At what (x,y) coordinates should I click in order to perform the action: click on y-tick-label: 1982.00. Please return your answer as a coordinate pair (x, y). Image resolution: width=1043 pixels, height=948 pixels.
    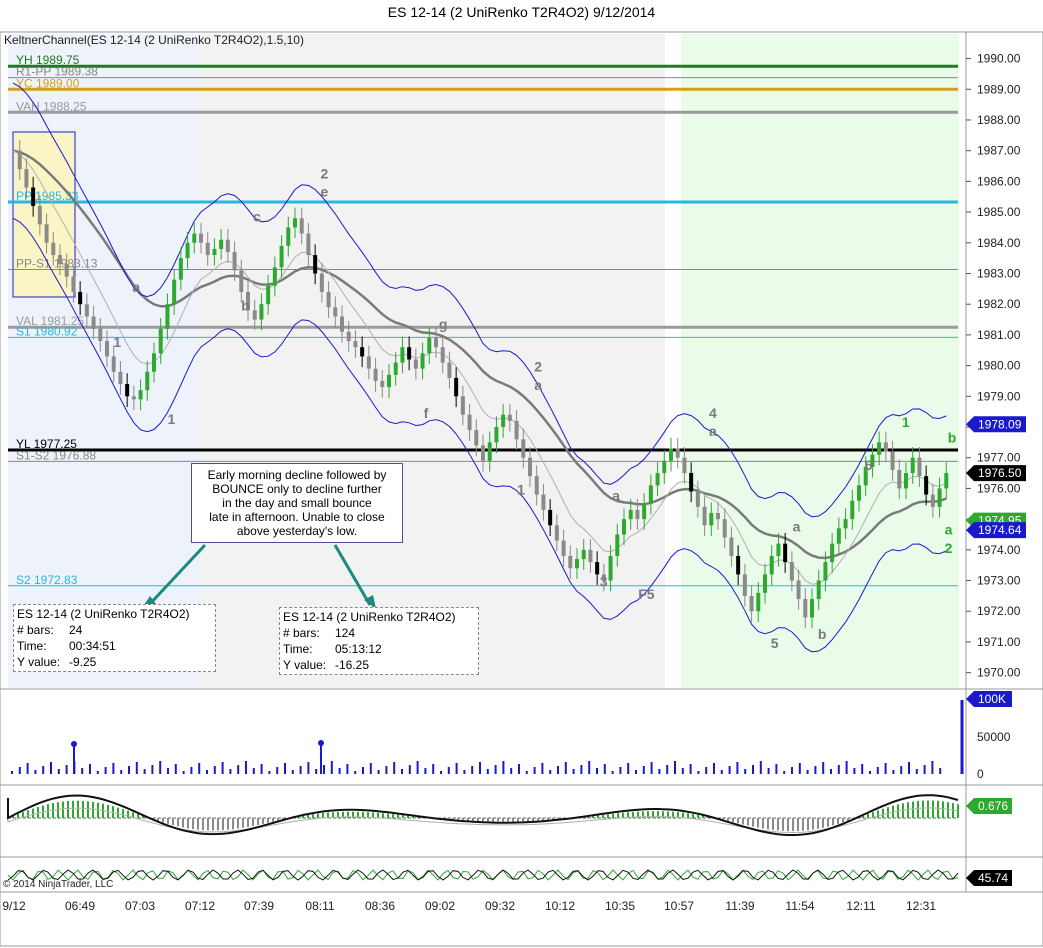
    Looking at the image, I should click on (999, 304).